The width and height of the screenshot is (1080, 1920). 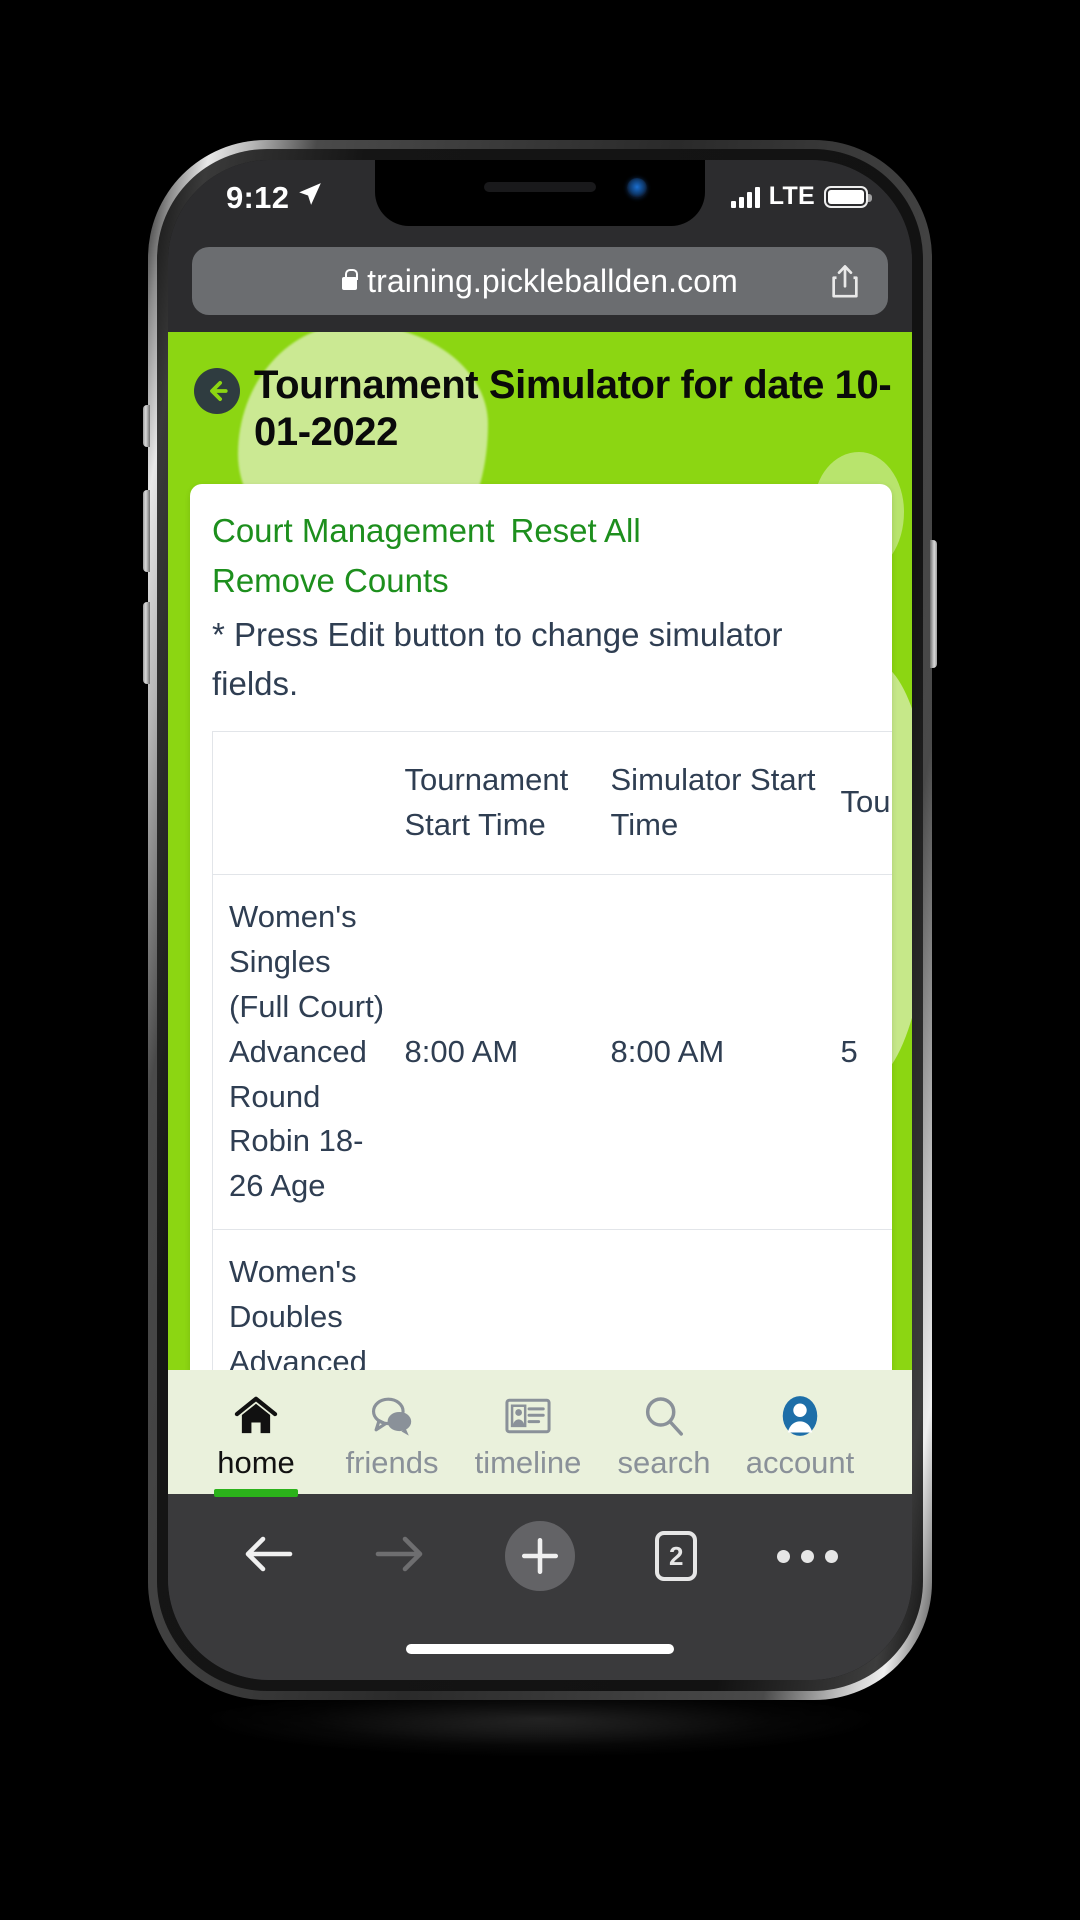 I want to click on cell-simulator-start-time: 8:00 AM, so click(x=709, y=1051).